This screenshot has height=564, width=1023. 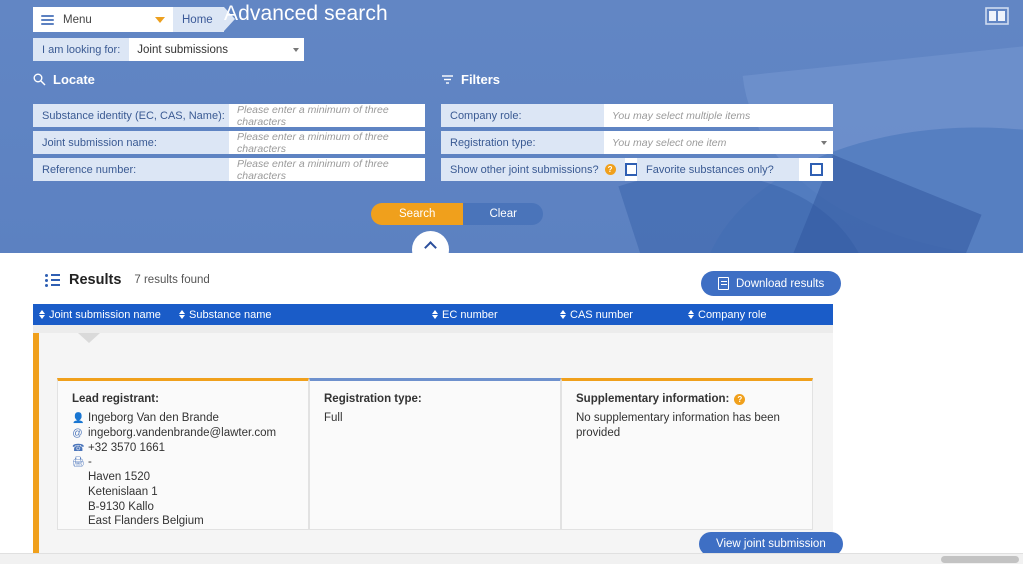 What do you see at coordinates (299, 315) in the screenshot?
I see `column-header-substance-name: Substance name` at bounding box center [299, 315].